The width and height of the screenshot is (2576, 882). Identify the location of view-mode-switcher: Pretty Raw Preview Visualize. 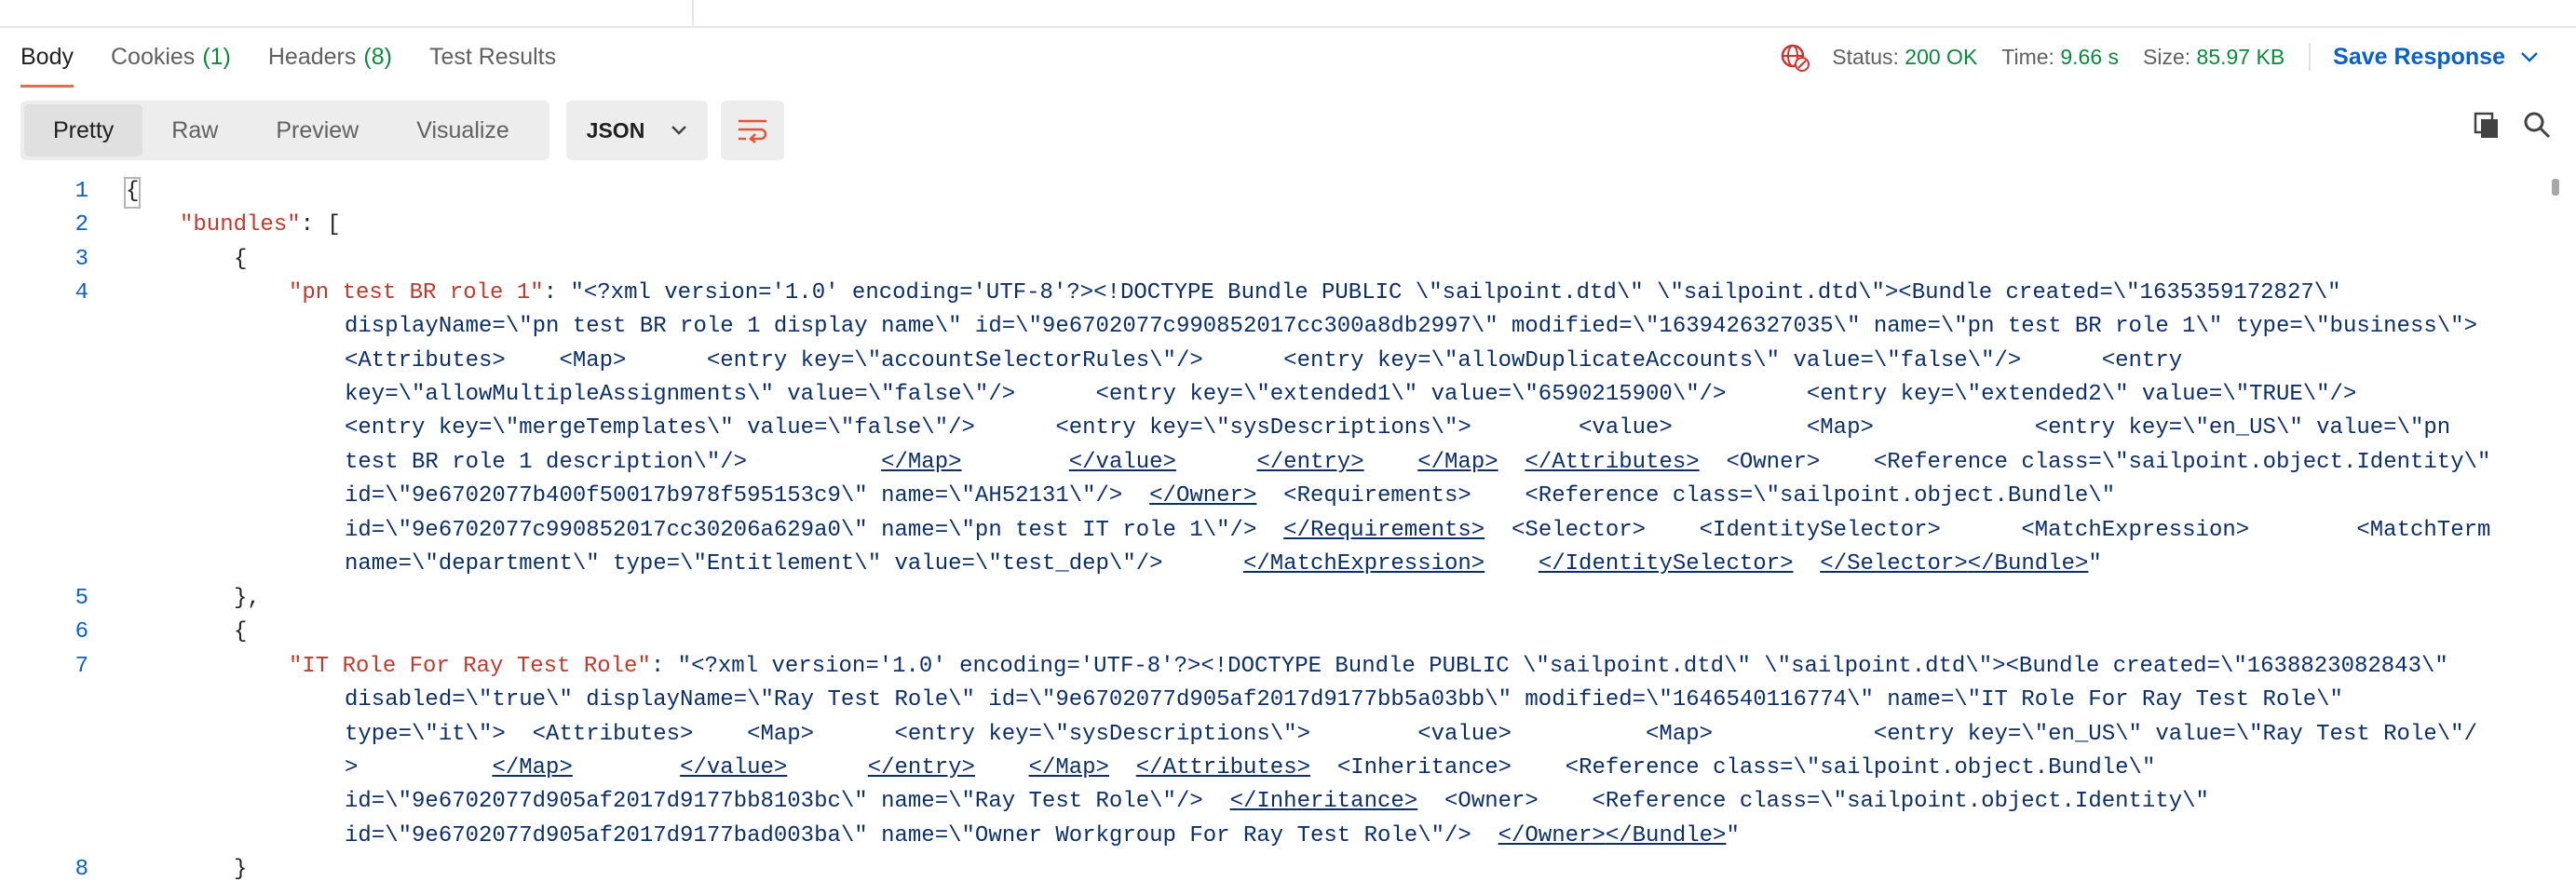
(284, 130).